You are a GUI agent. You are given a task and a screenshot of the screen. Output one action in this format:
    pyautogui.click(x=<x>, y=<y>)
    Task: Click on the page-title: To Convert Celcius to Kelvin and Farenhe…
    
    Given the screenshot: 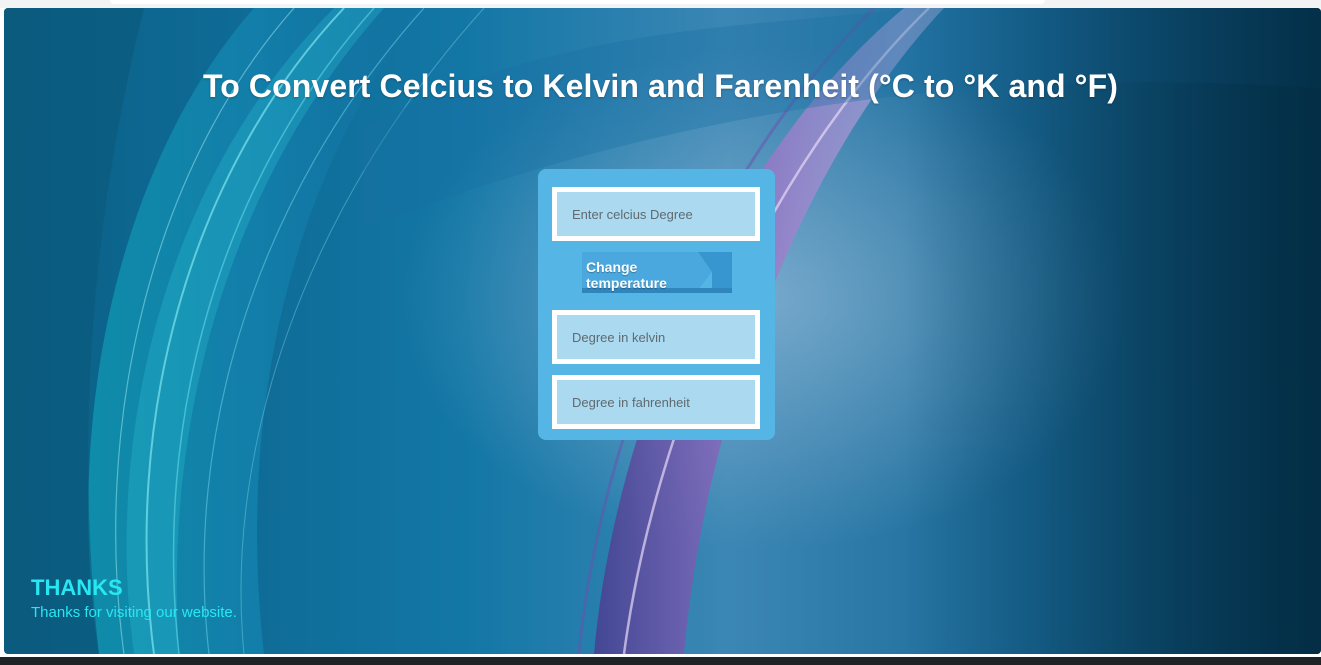 What is the action you would take?
    pyautogui.click(x=660, y=86)
    